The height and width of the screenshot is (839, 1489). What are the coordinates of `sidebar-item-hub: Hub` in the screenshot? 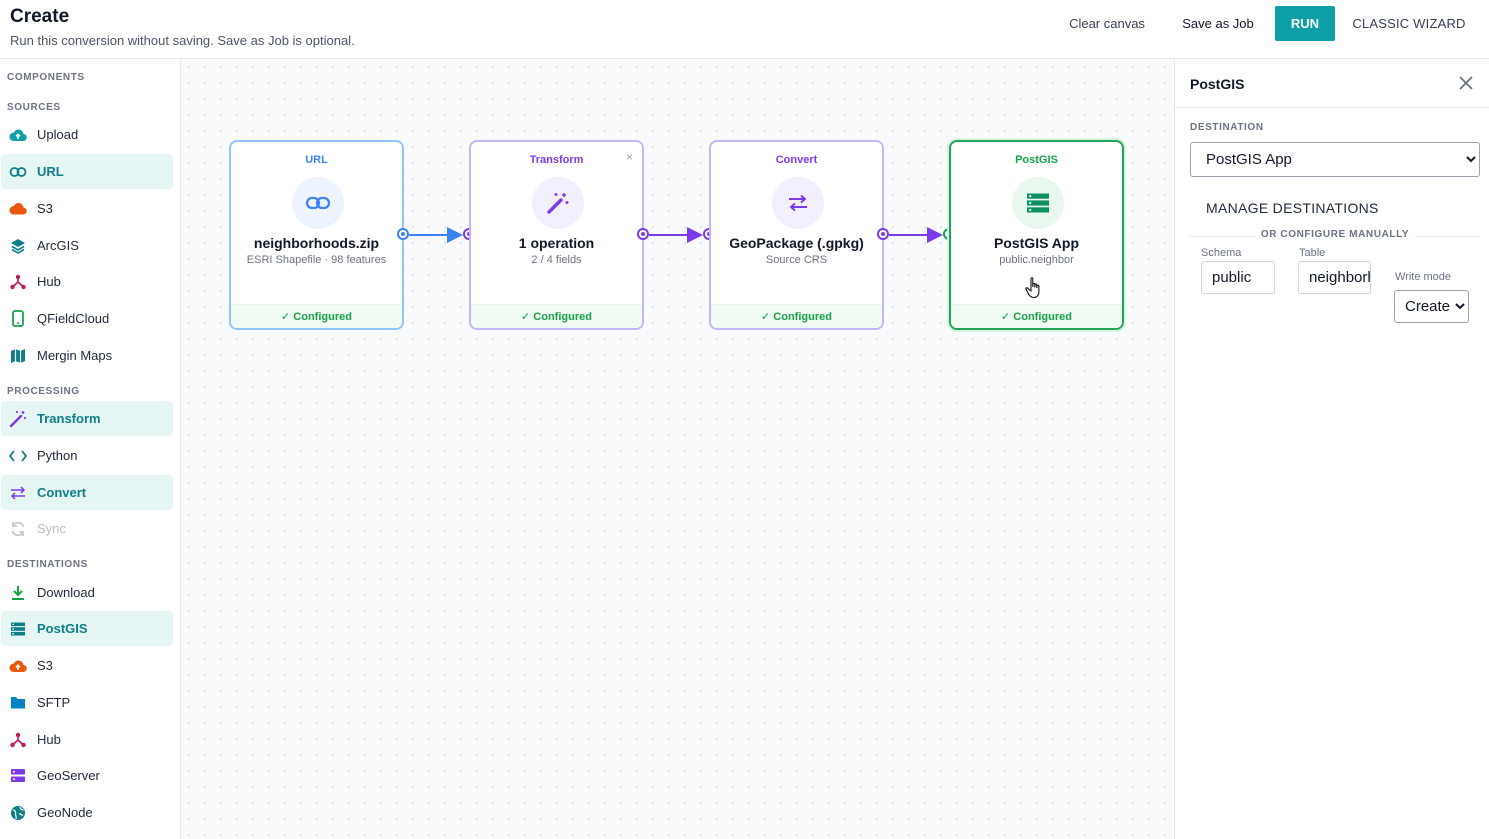 It's located at (87, 281).